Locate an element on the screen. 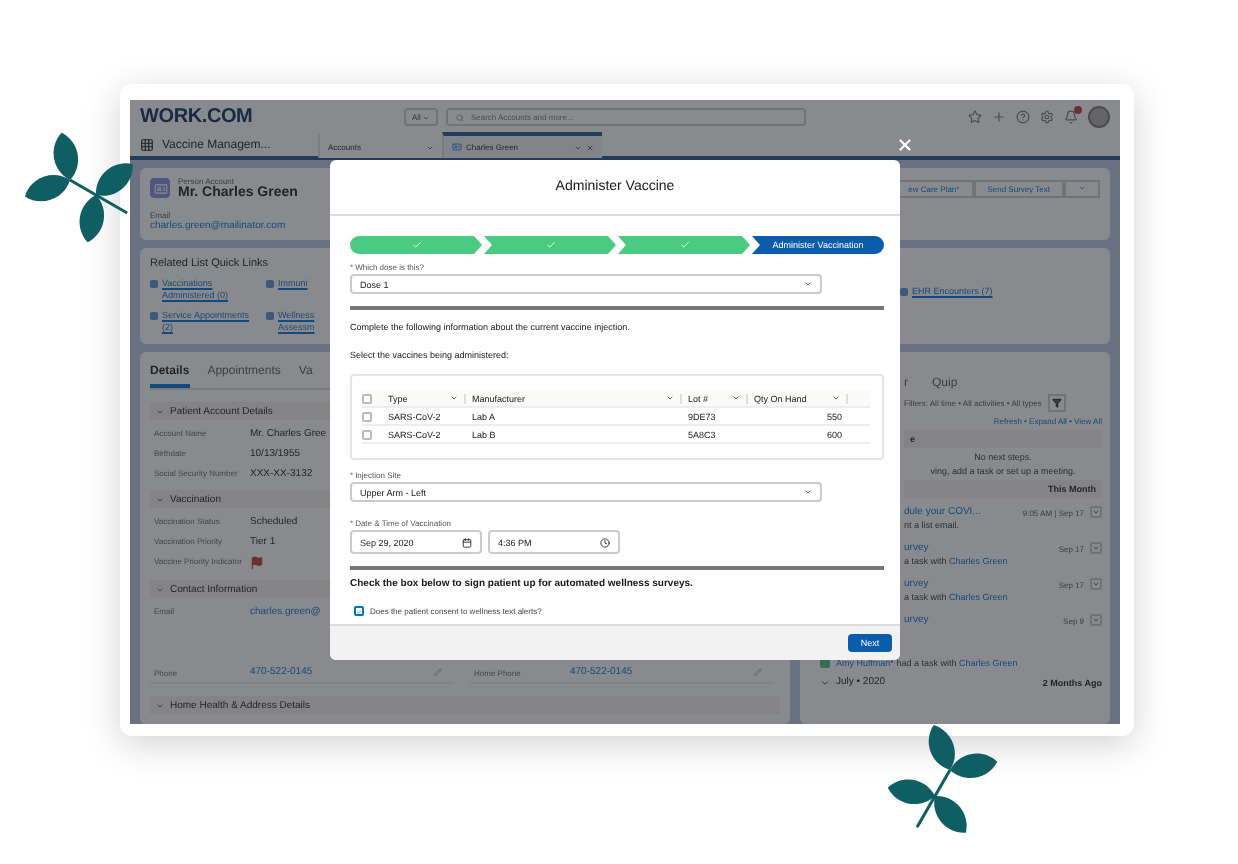 This screenshot has height=864, width=1238. more-actions-button is located at coordinates (1082, 188).